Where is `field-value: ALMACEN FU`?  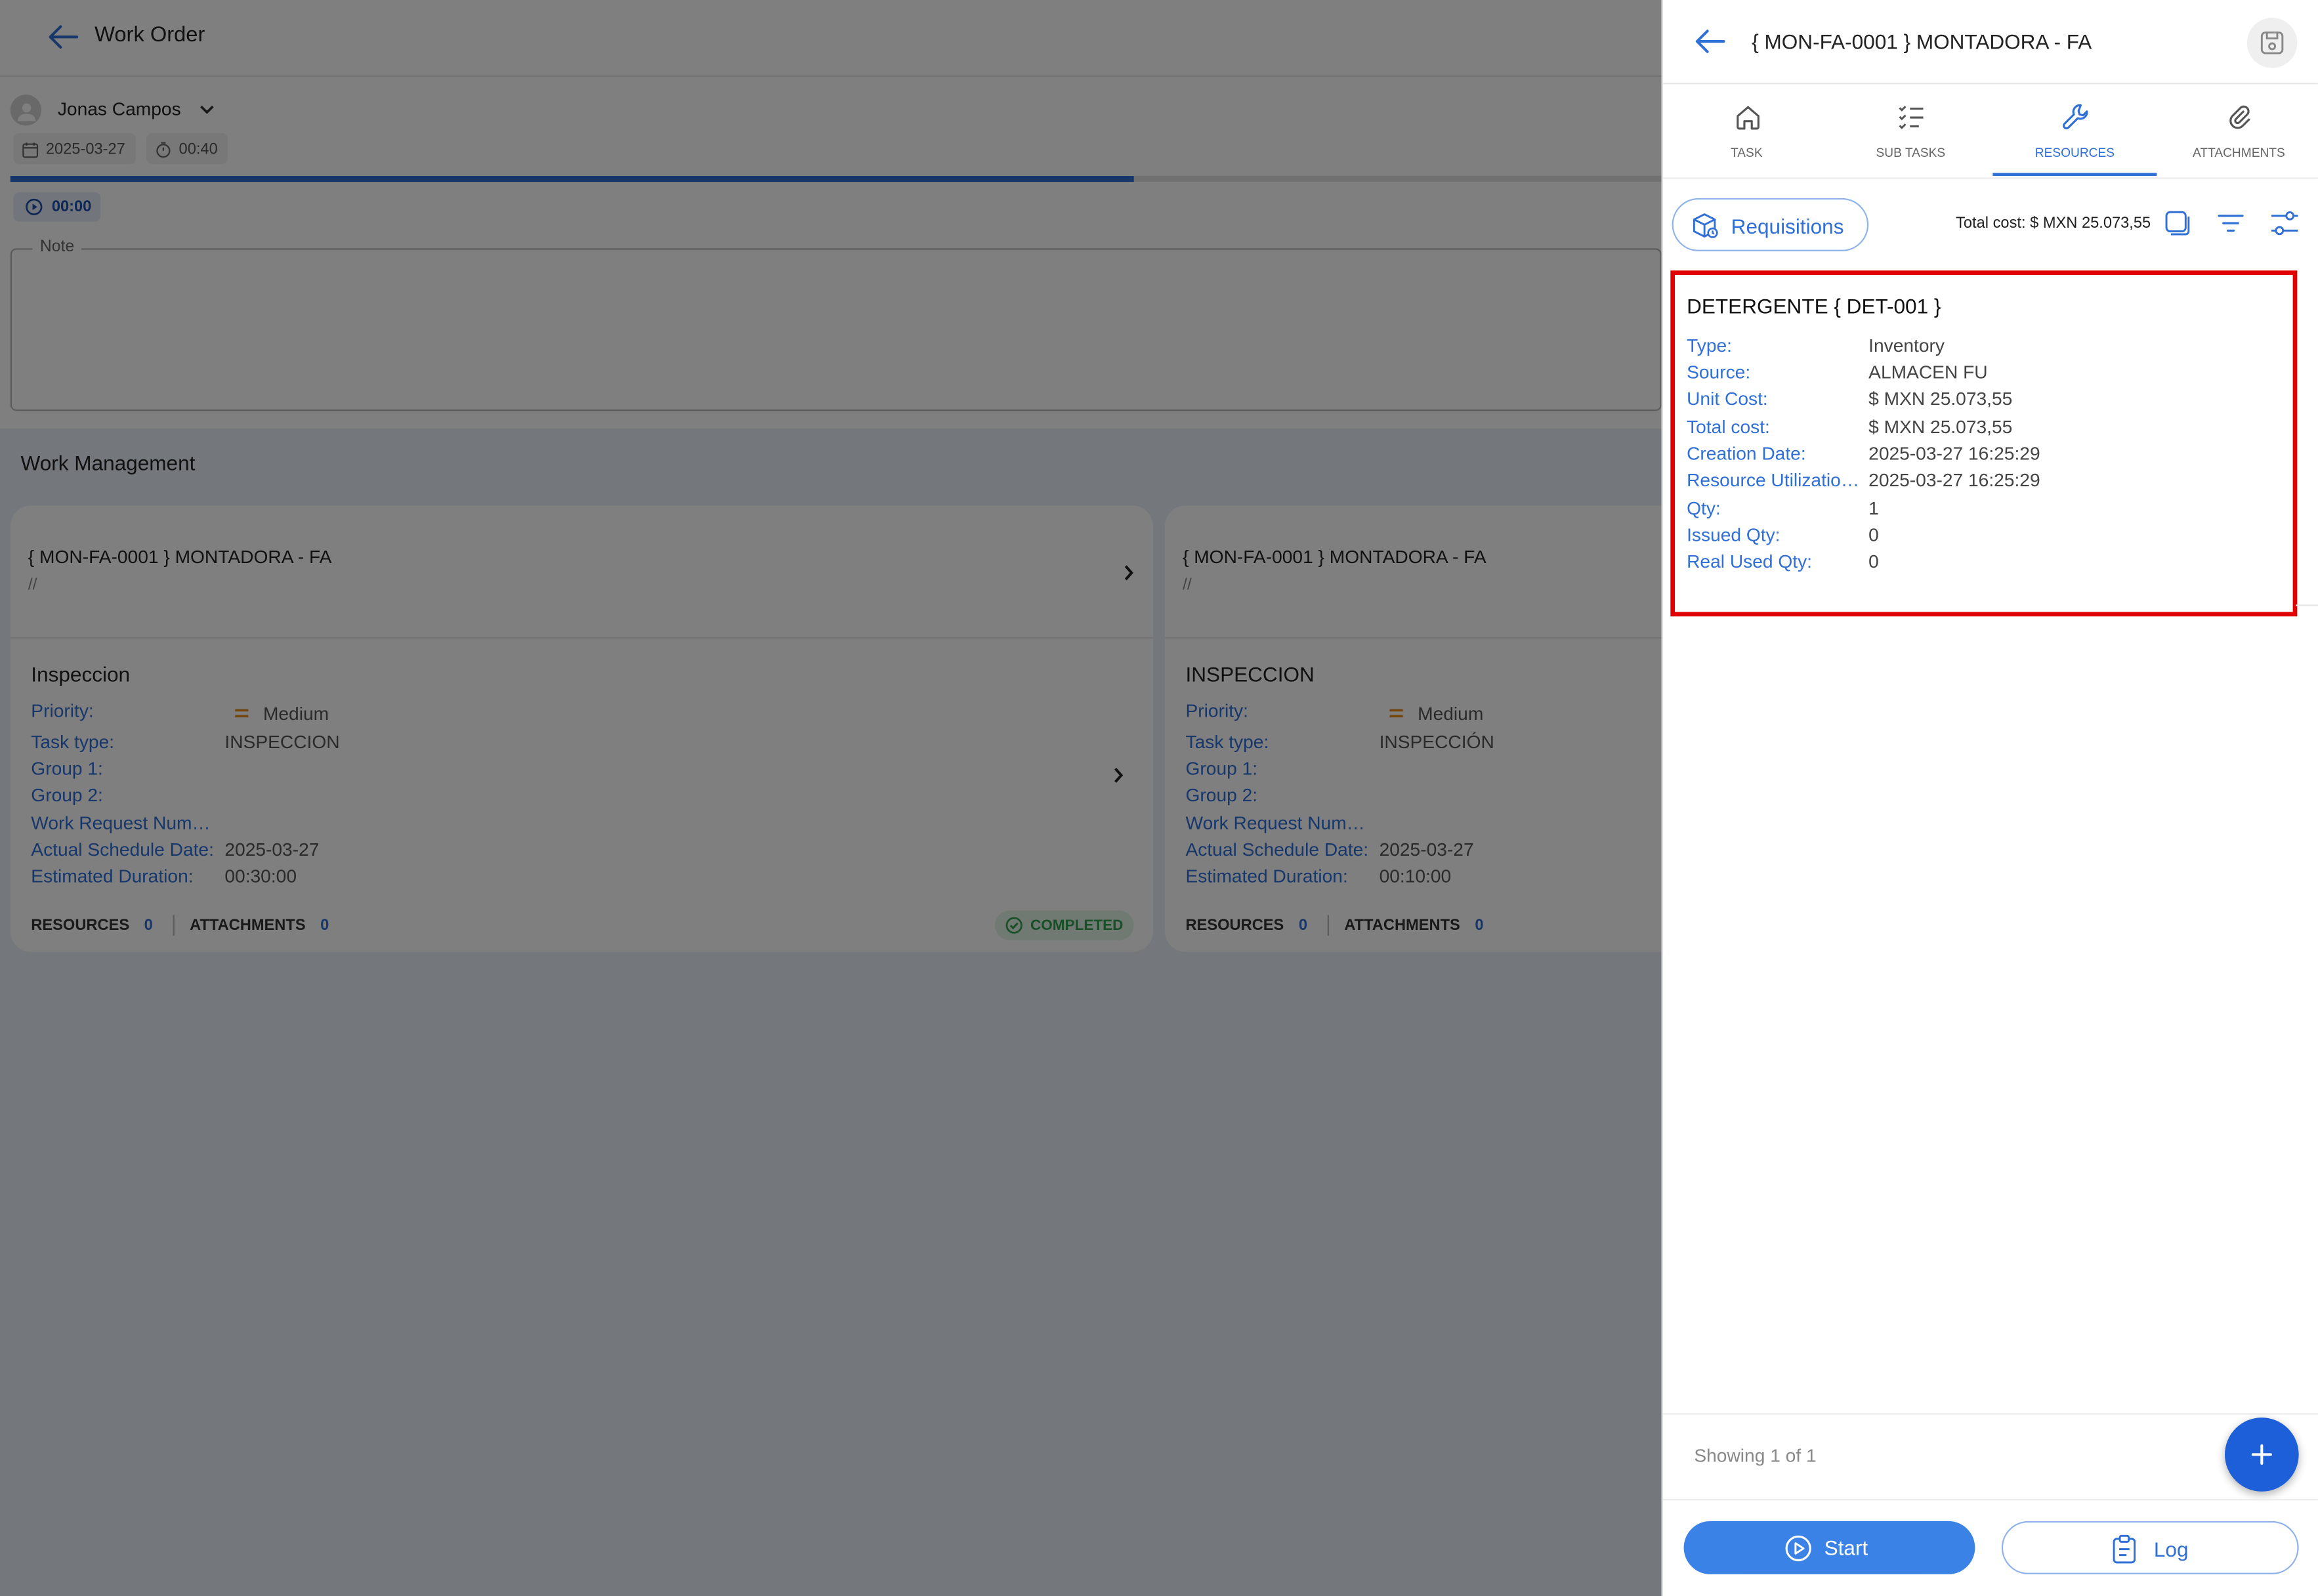 field-value: ALMACEN FU is located at coordinates (1928, 372).